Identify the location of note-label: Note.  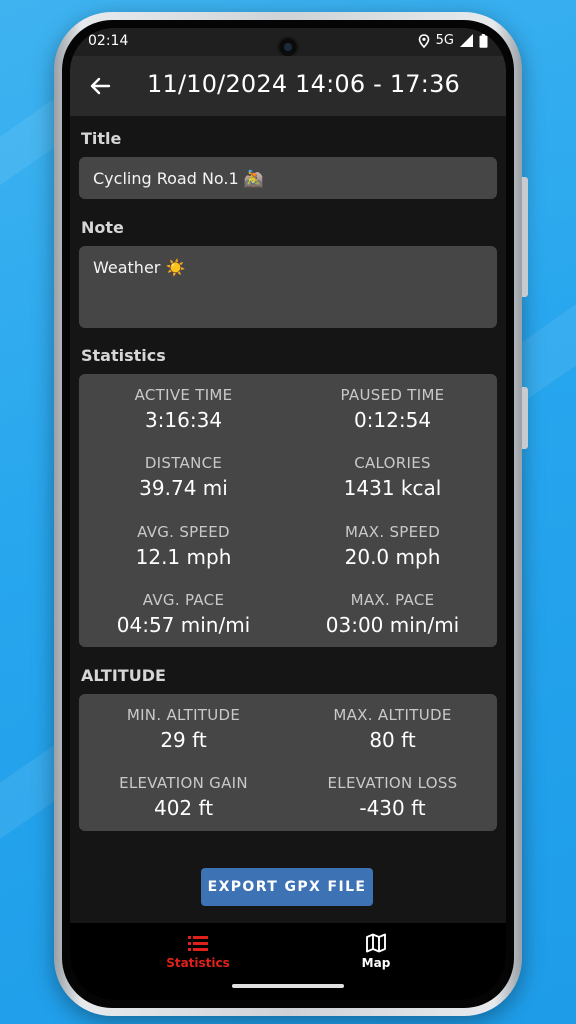
(102, 227).